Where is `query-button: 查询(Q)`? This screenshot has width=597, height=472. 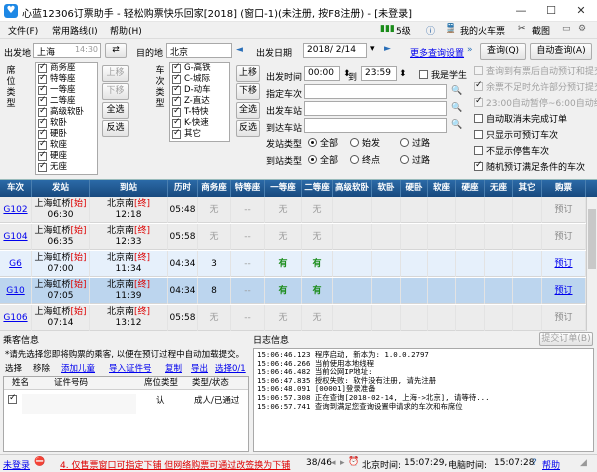
query-button: 查询(Q) is located at coordinates (503, 51).